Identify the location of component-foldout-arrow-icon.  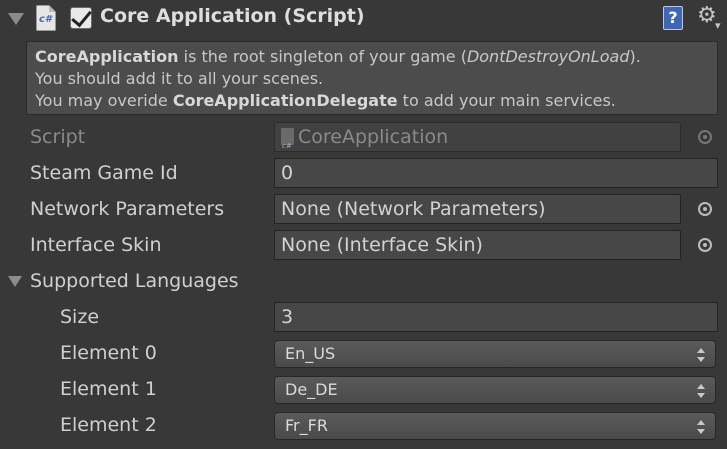
(16, 19).